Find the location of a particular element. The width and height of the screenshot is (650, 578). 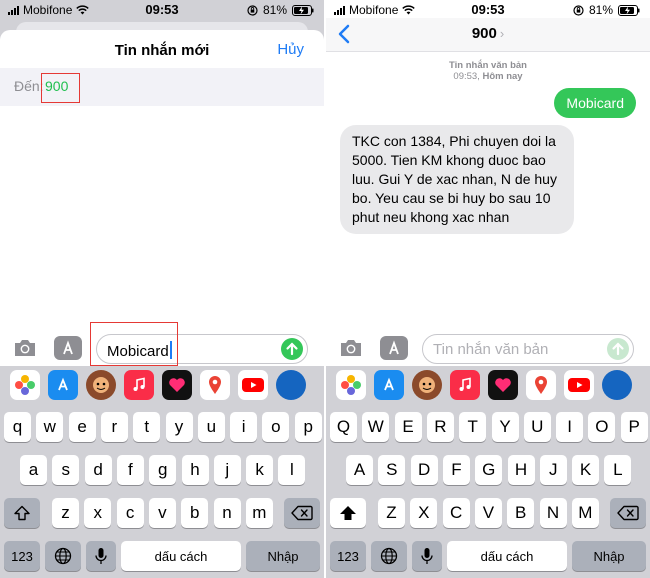

key-i: I is located at coordinates (570, 427).